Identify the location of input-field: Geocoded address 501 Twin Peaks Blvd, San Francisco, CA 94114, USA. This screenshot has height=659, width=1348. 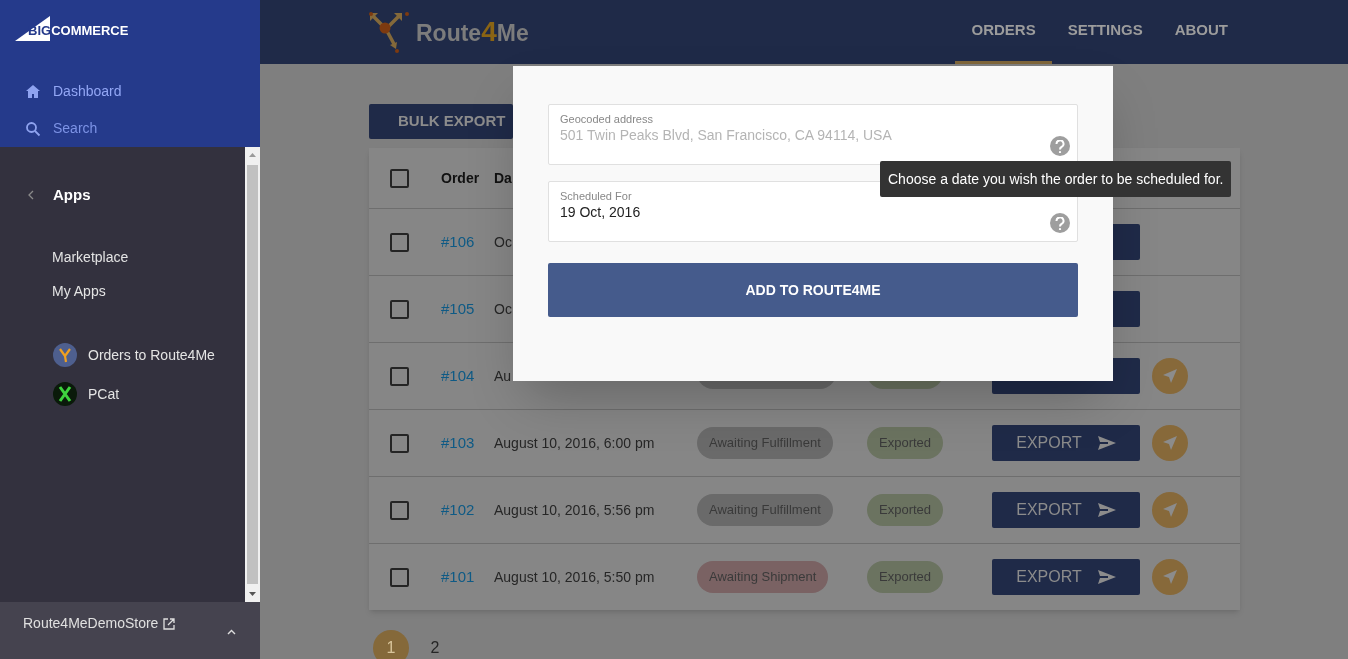
(813, 134).